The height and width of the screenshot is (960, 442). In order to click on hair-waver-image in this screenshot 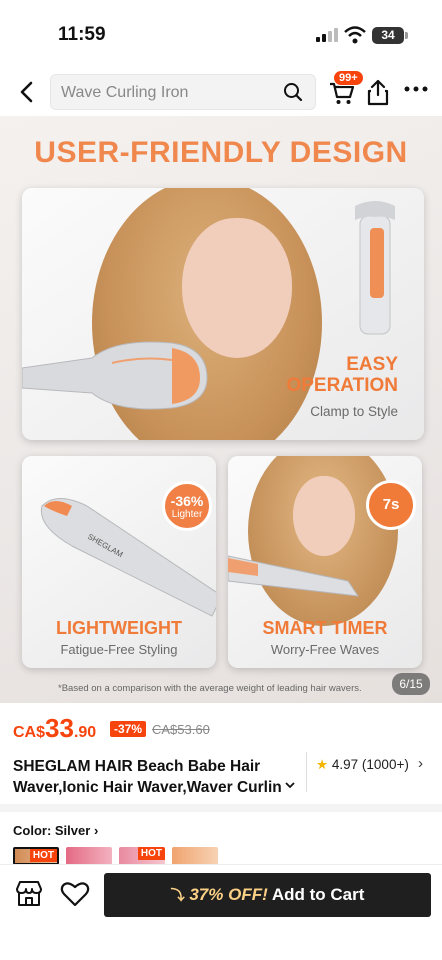, I will do `click(115, 375)`.